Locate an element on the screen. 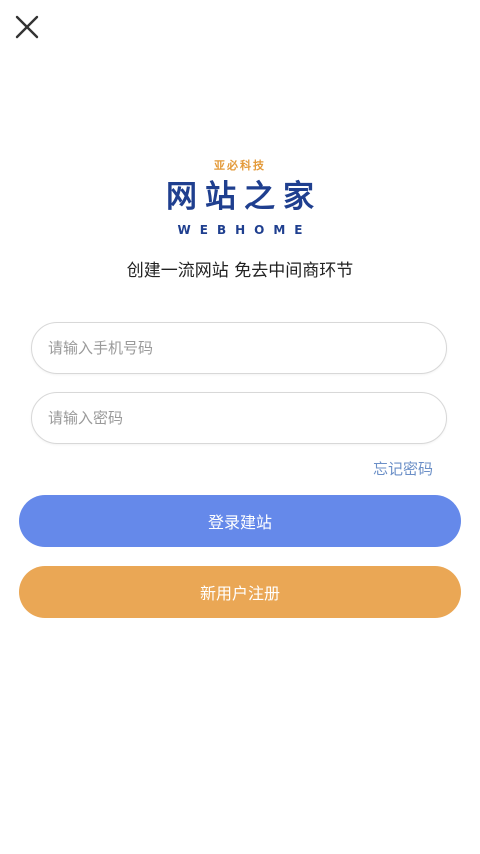  login-button: 登录建站 is located at coordinates (240, 521).